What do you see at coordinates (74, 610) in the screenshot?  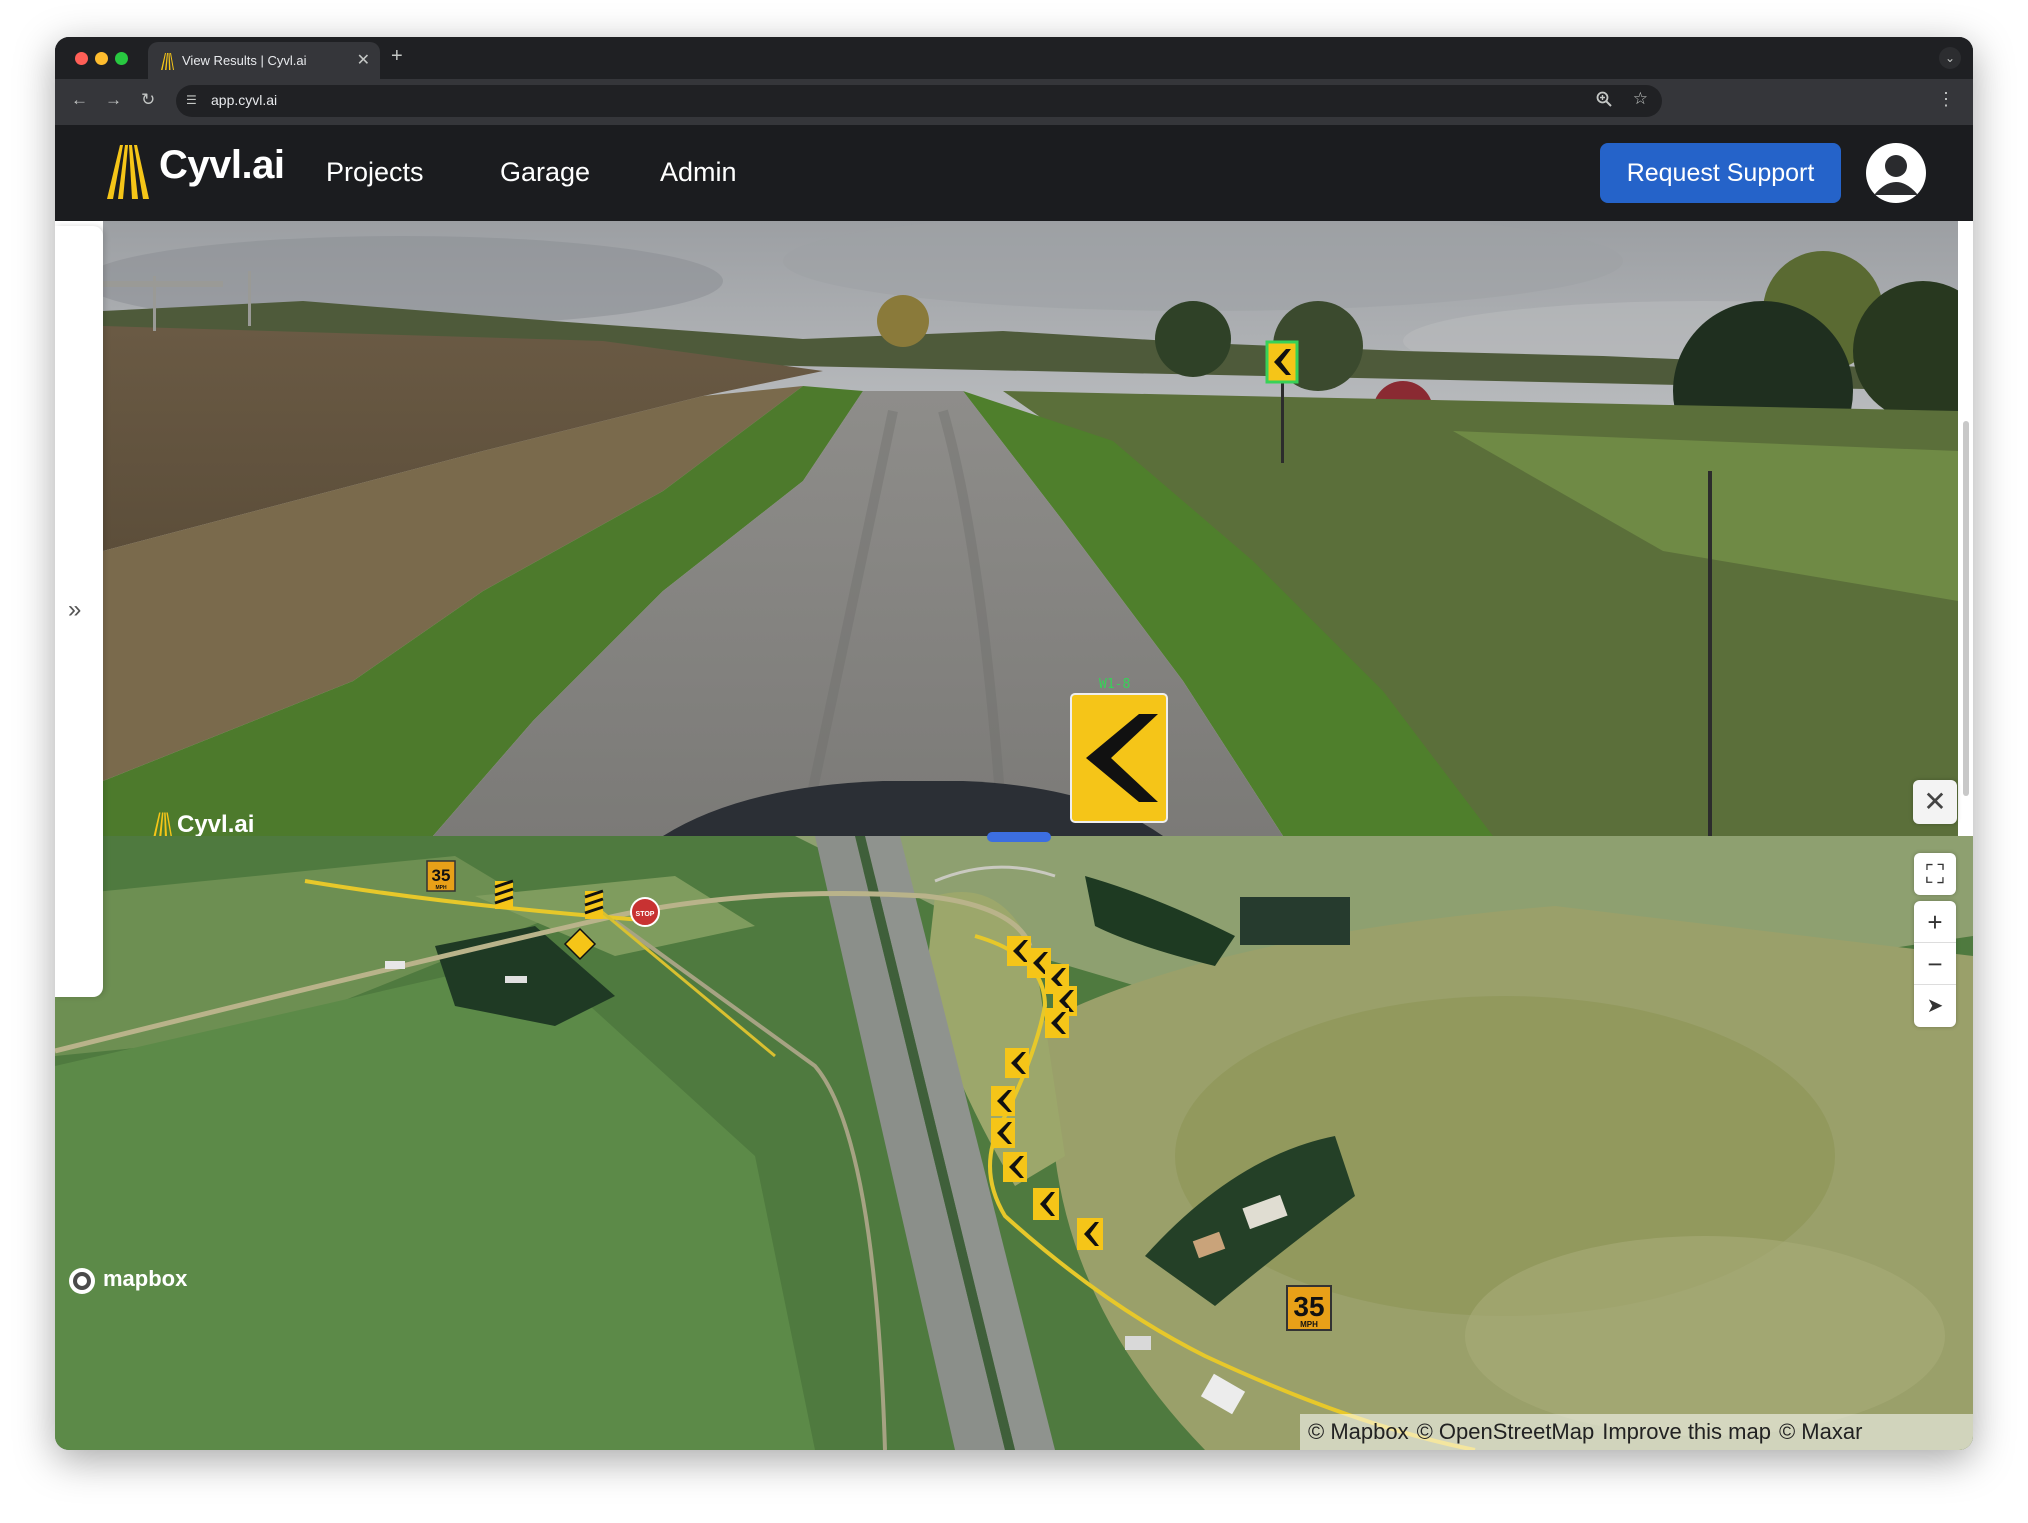 I see `double-chevron-right-icon: »` at bounding box center [74, 610].